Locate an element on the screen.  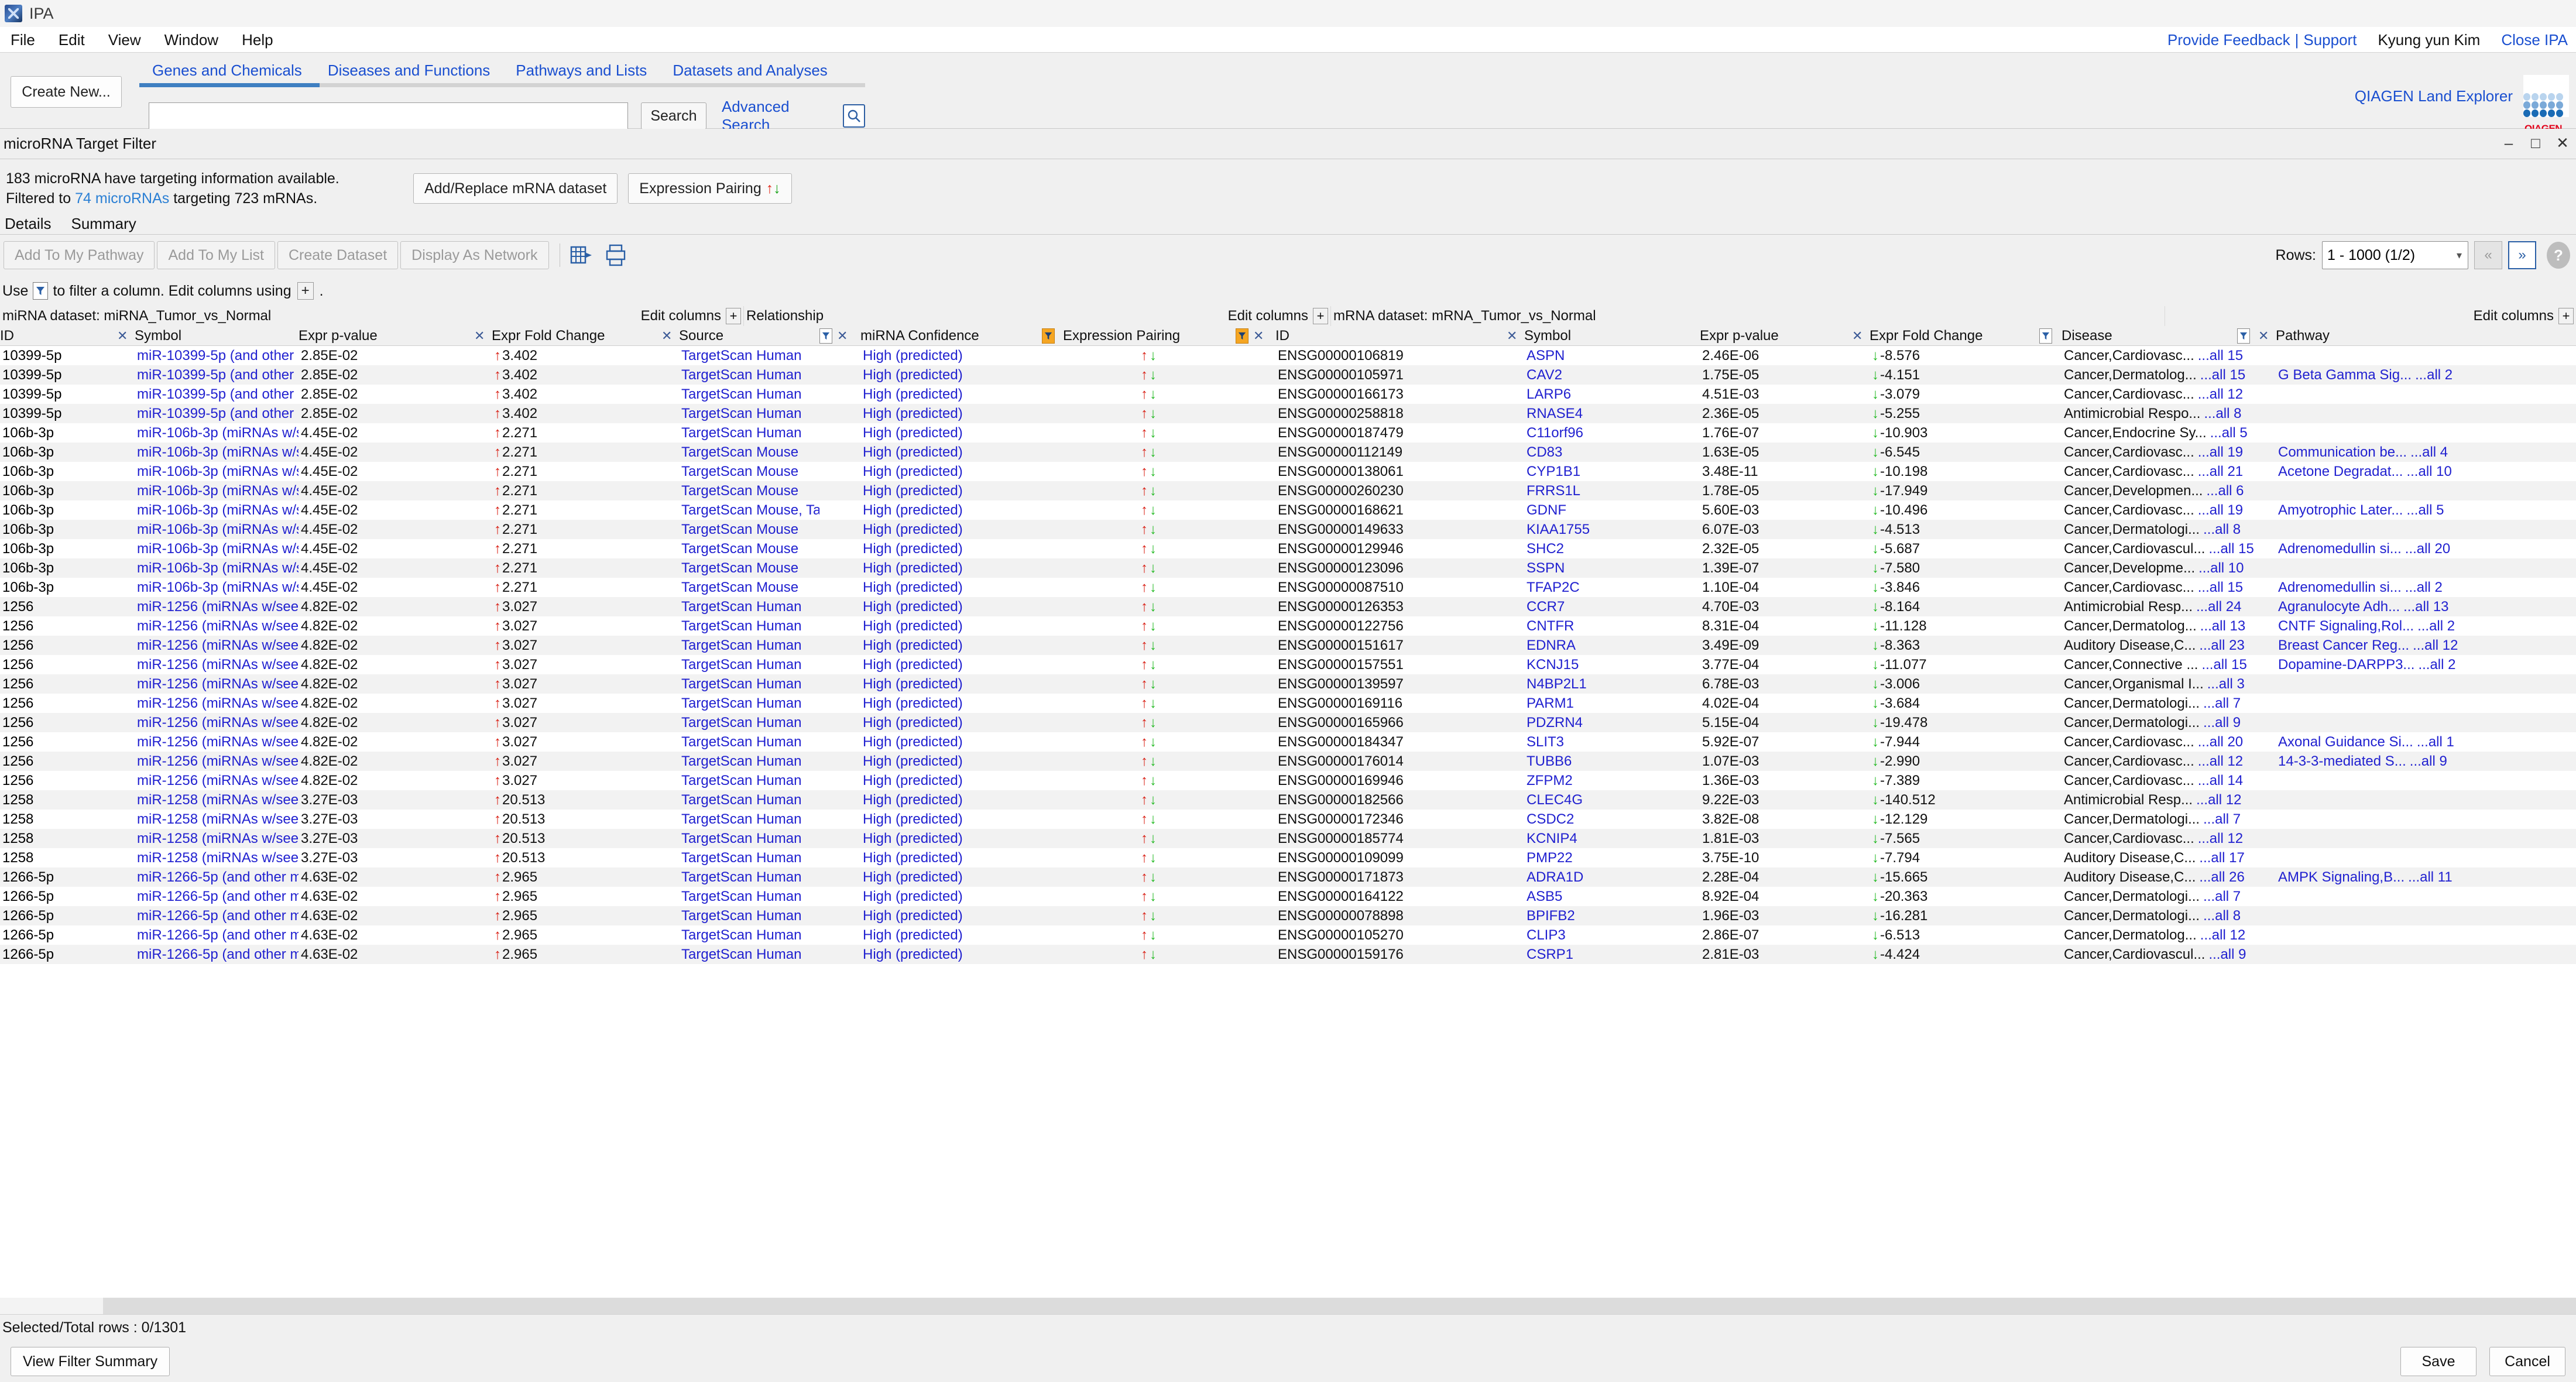
add-replace-mrna-dataset-button: Add/Replace mRNA dataset is located at coordinates (515, 188).